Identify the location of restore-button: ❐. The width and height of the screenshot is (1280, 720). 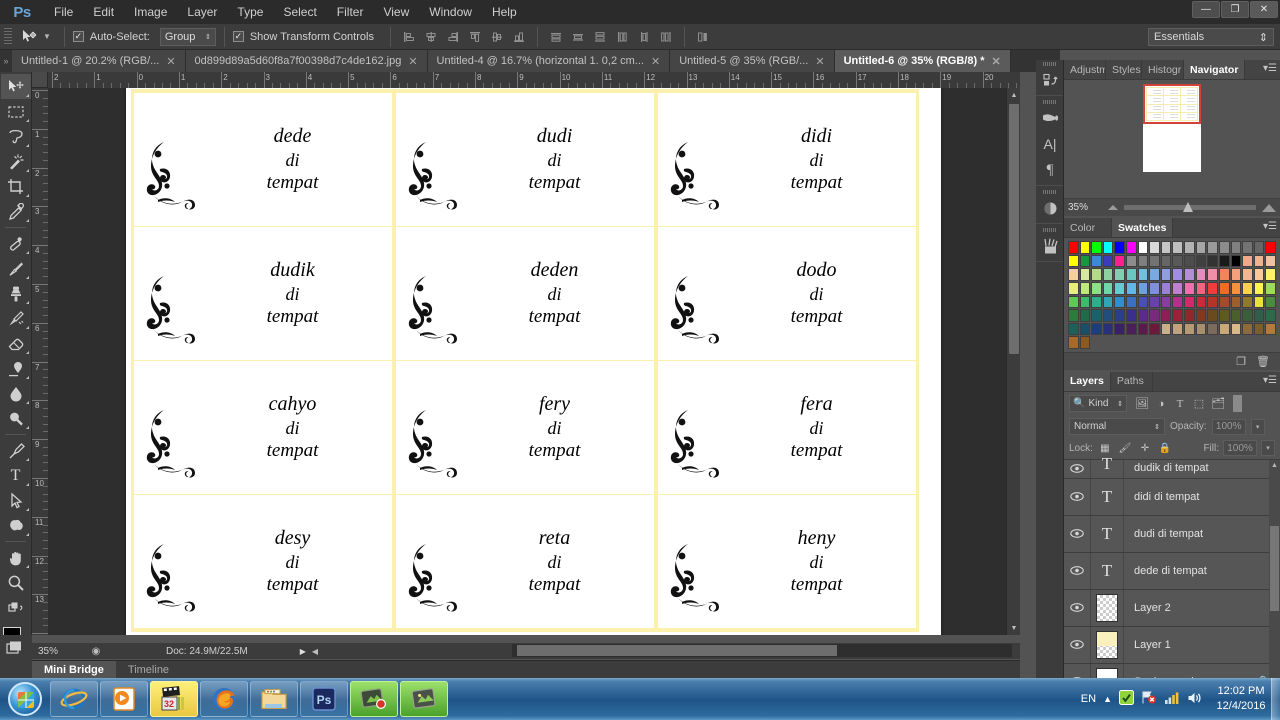
(1235, 9).